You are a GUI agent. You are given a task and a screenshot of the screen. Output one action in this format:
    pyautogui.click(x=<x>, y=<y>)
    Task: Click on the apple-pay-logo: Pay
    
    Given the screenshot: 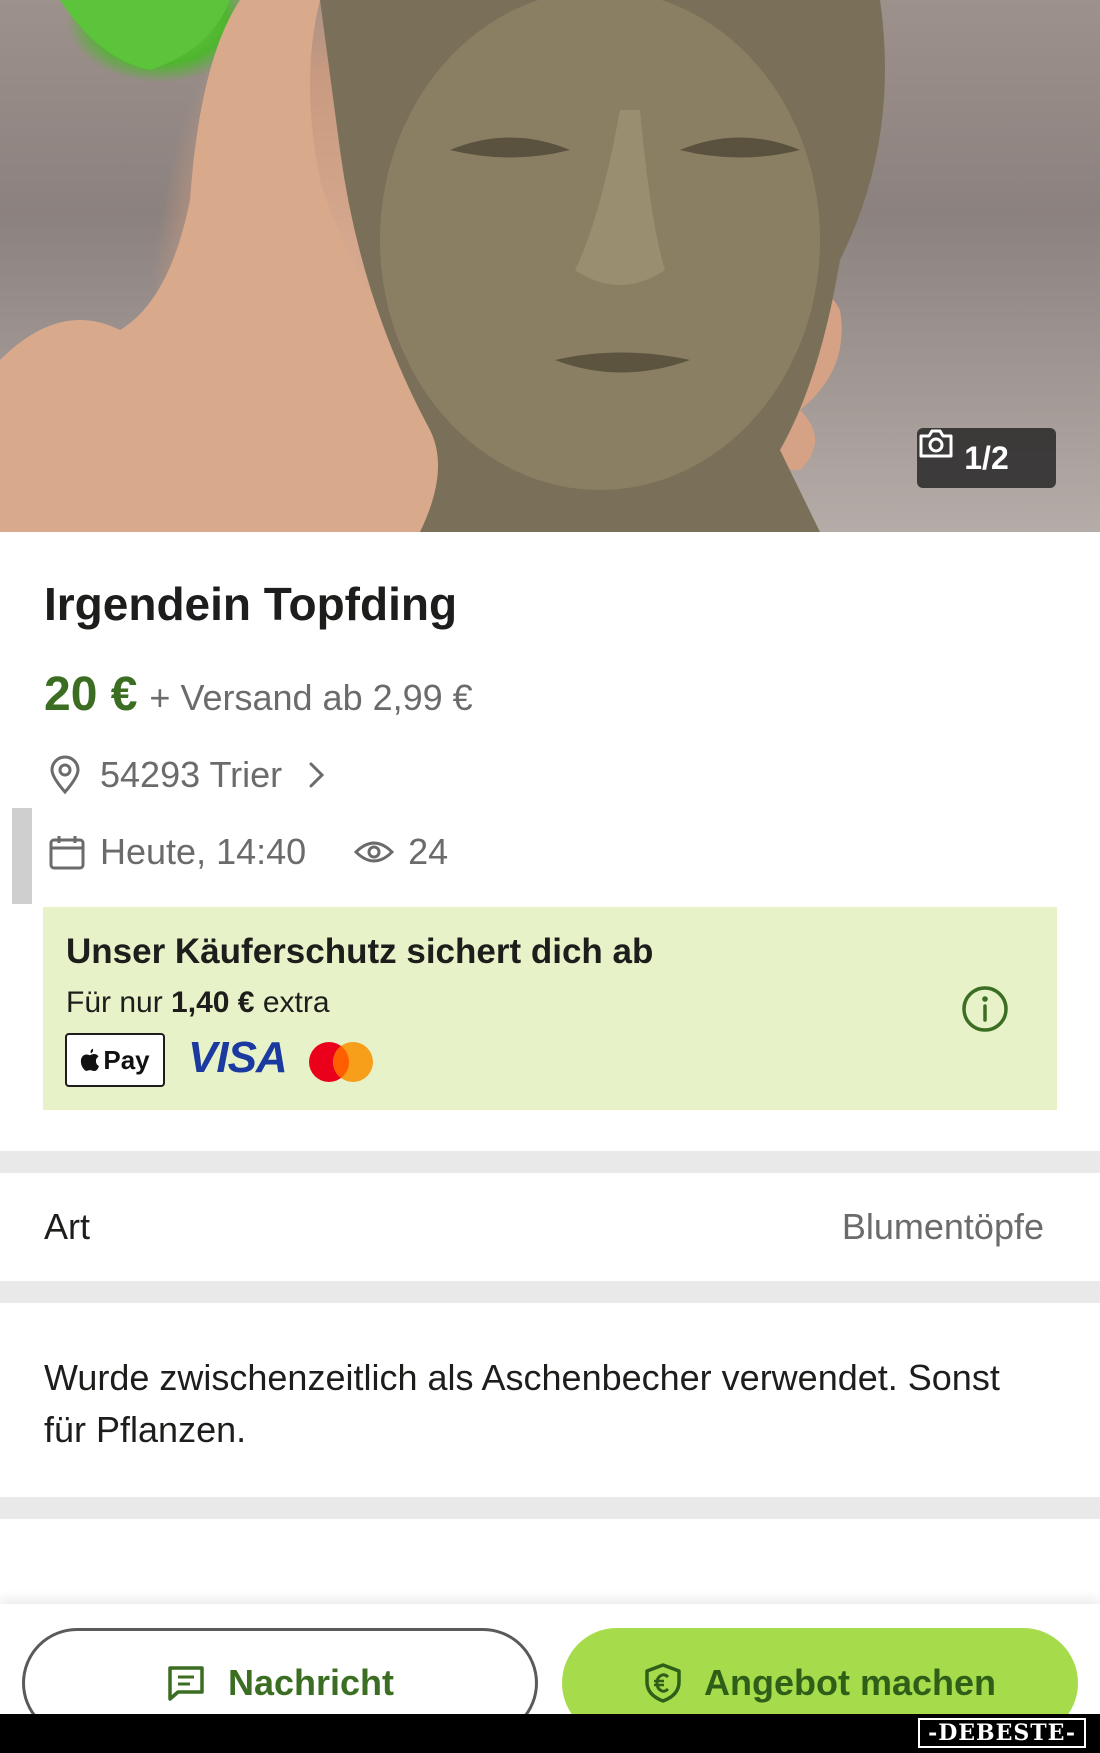 What is the action you would take?
    pyautogui.click(x=115, y=1060)
    